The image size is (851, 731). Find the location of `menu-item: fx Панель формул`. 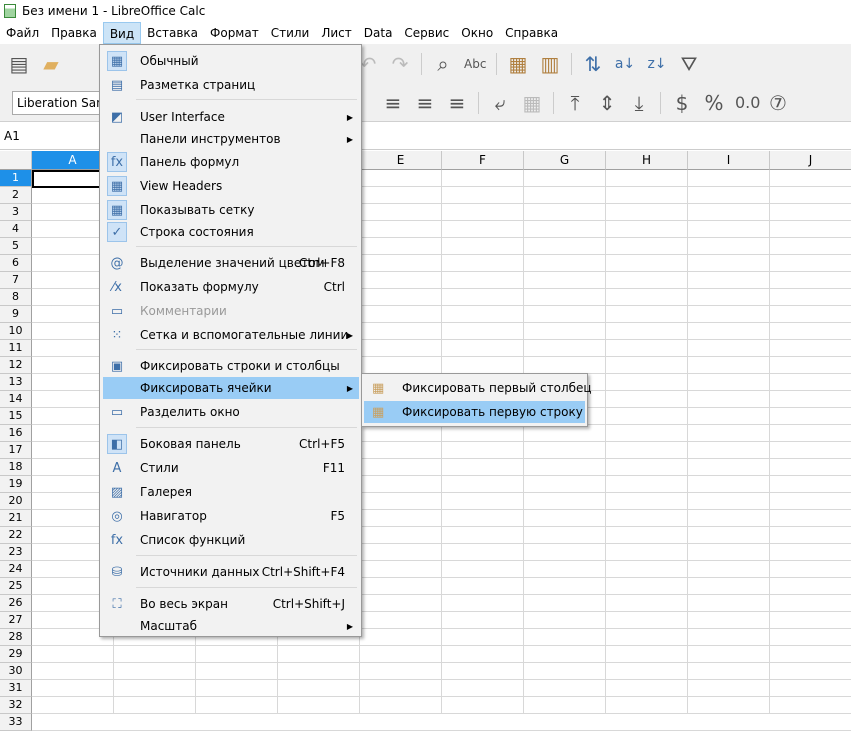

menu-item: fx Панель формул is located at coordinates (231, 162).